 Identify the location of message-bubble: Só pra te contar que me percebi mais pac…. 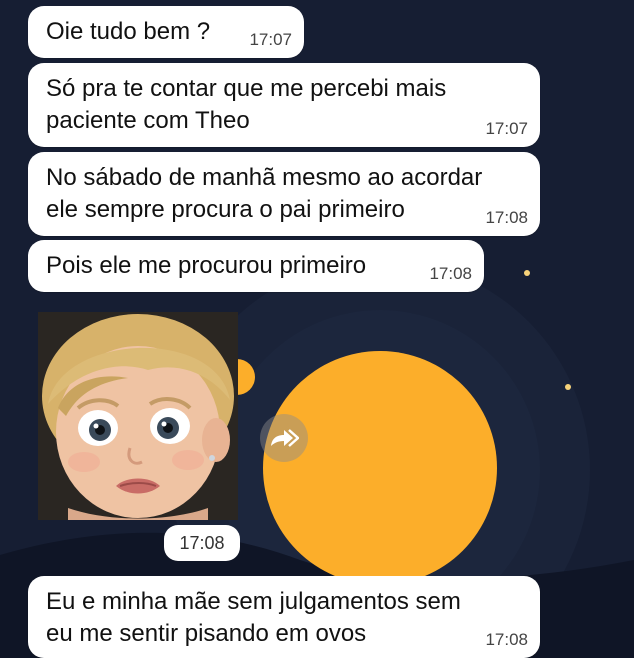
(284, 105).